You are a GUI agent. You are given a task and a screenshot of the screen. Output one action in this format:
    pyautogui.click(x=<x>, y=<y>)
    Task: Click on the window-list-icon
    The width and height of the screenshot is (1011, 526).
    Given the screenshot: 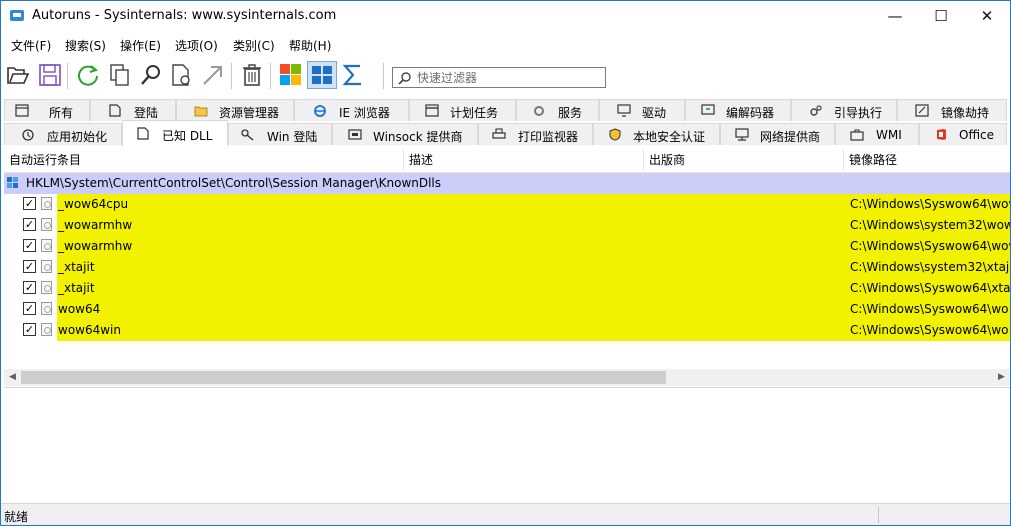 What is the action you would take?
    pyautogui.click(x=22, y=110)
    